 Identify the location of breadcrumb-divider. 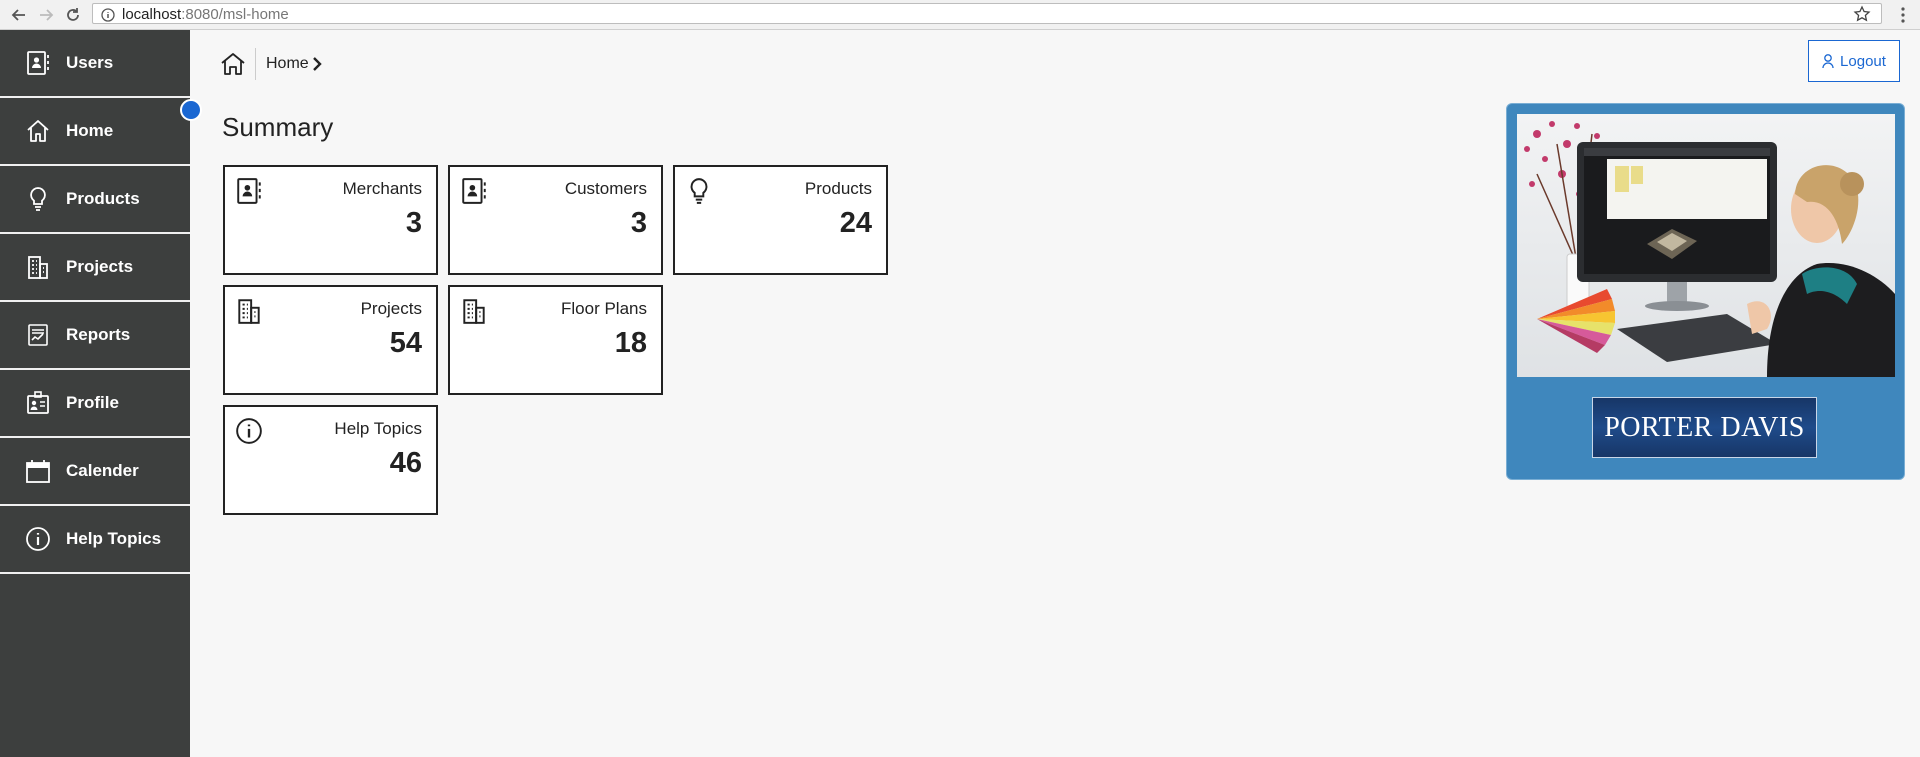
(255, 64).